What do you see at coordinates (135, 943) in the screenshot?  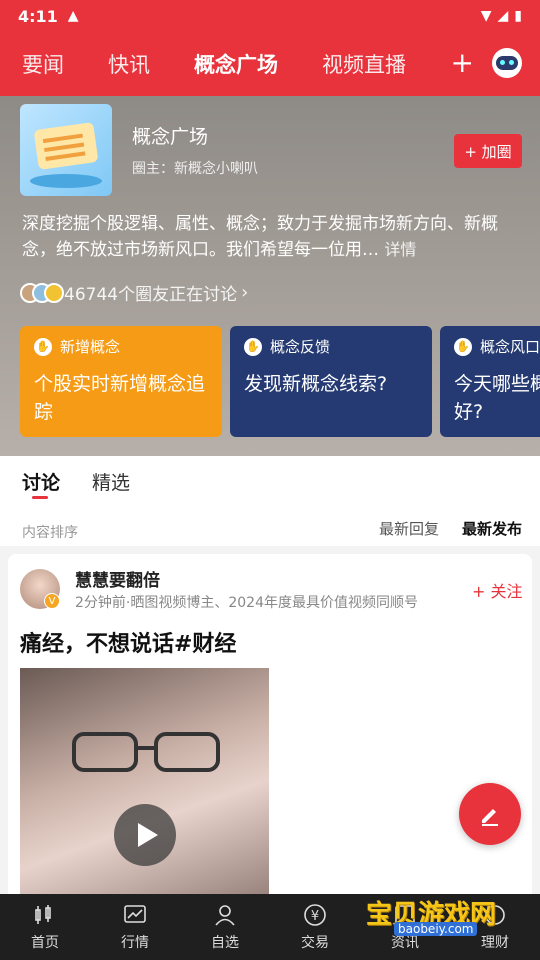 I see `nav-label: 行情` at bounding box center [135, 943].